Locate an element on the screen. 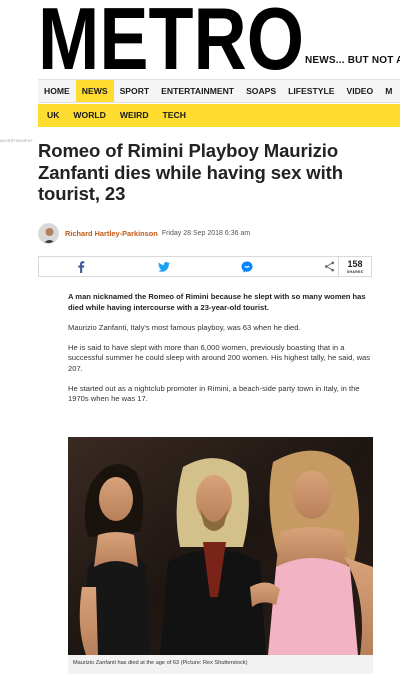 This screenshot has width=400, height=679. subnav-item-weird: WEIRD is located at coordinates (134, 115).